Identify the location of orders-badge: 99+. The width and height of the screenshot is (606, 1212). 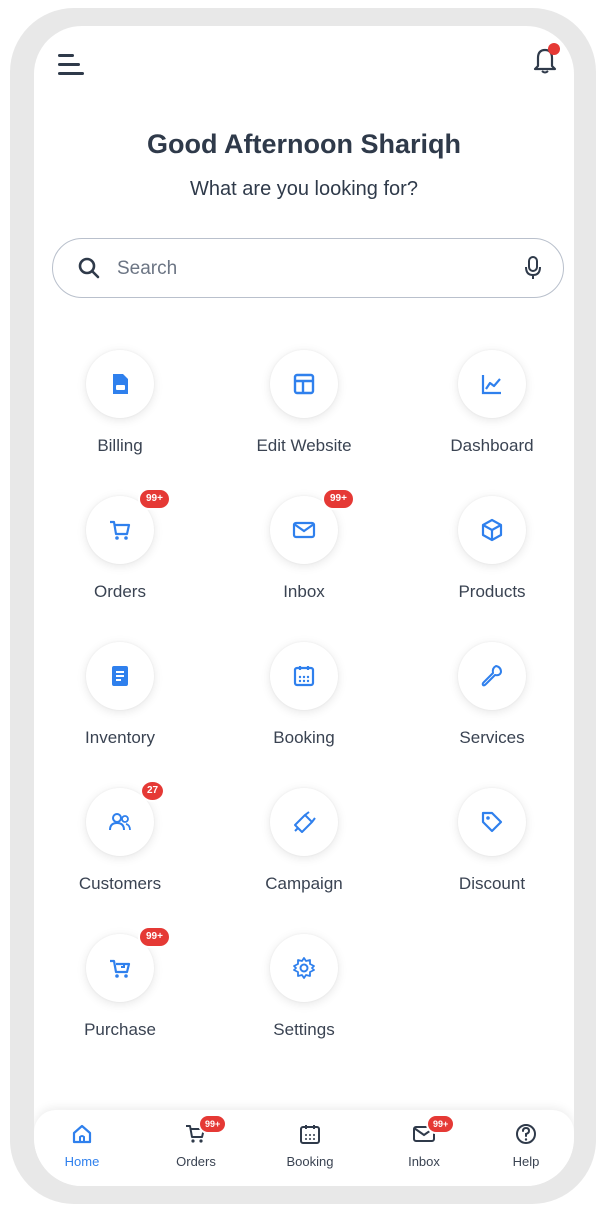
(154, 499).